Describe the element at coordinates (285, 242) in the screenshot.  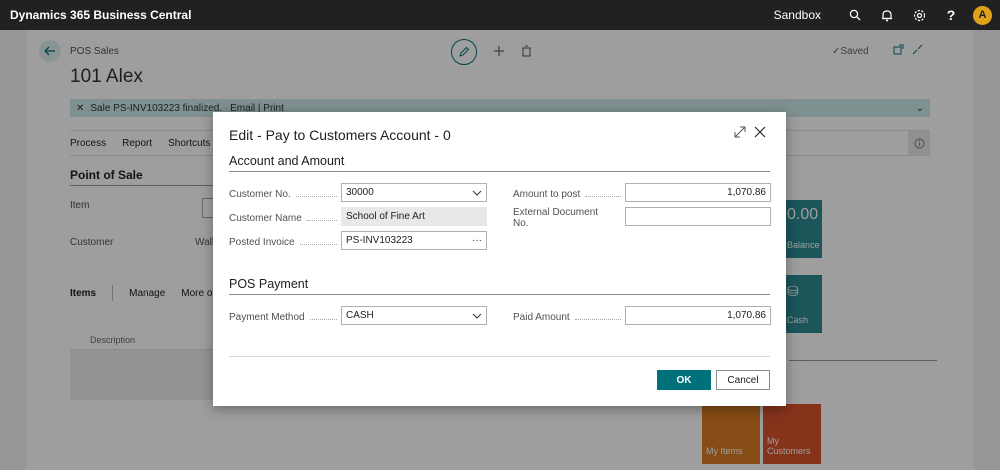
I see `posted-invoice-label: Posted Invoice` at that location.